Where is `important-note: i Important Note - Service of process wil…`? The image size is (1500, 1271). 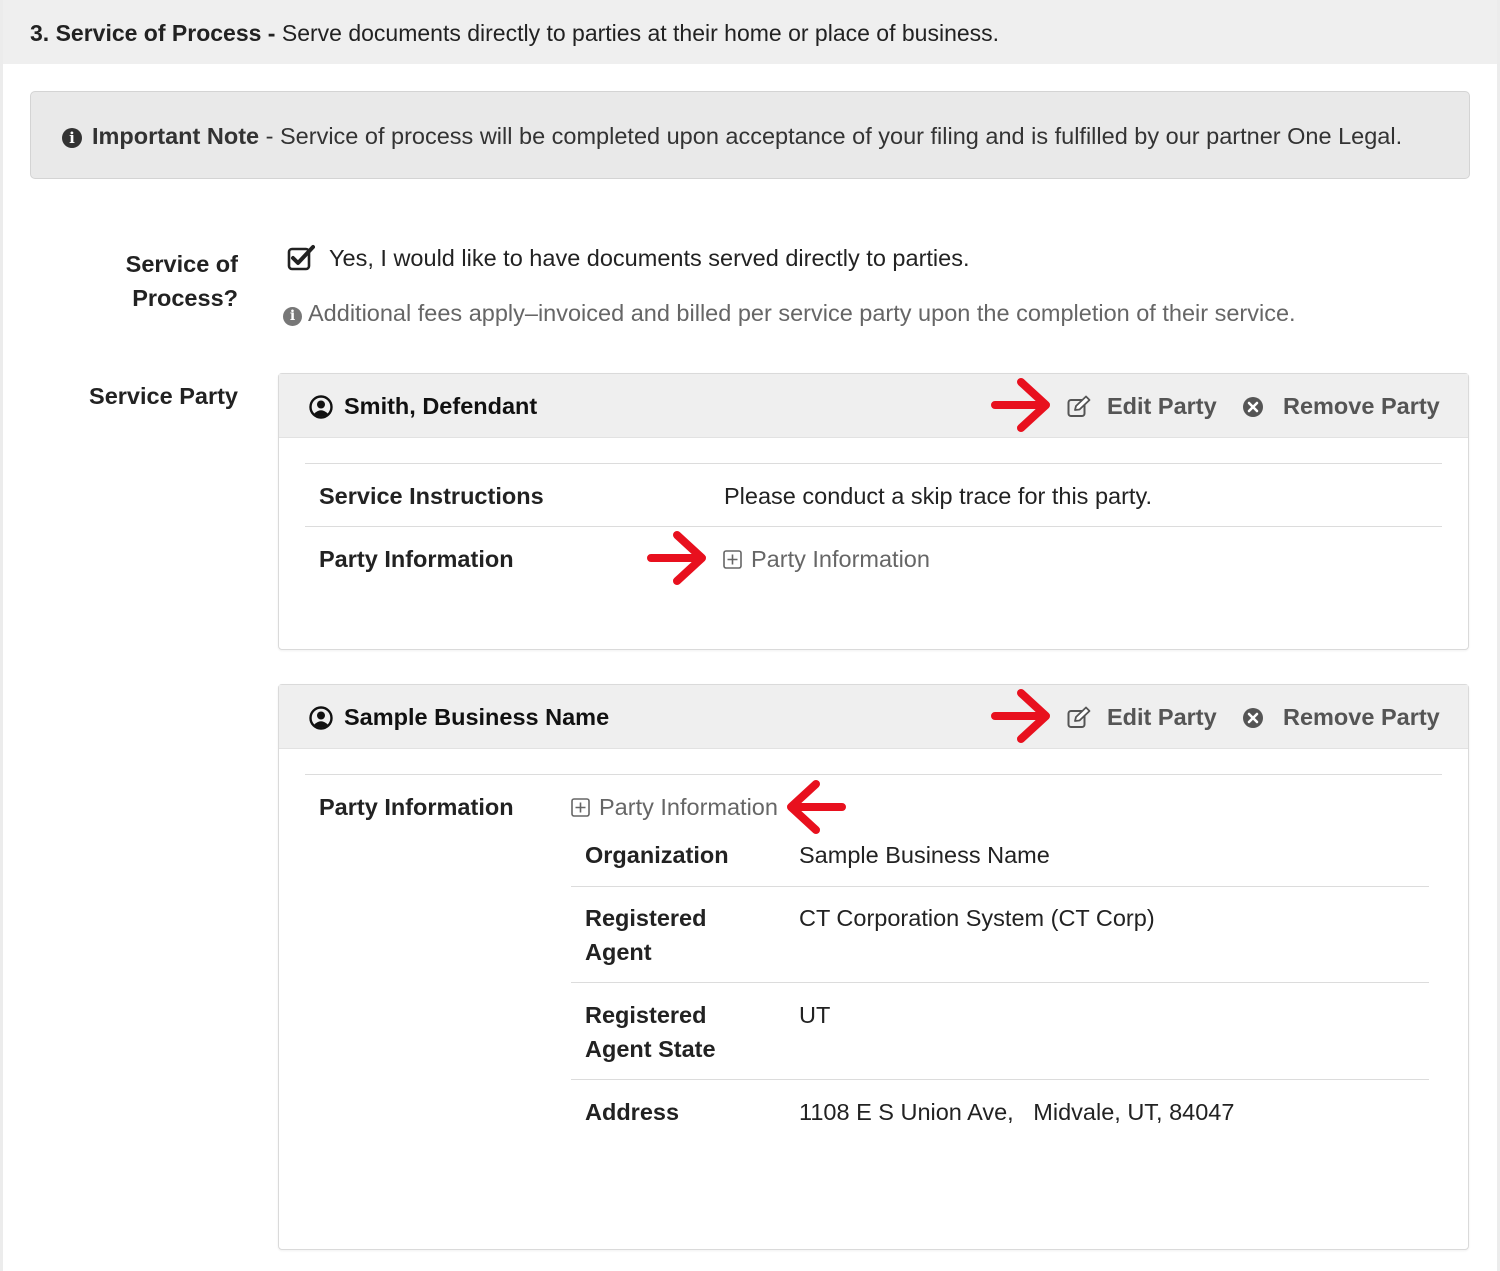 important-note: i Important Note - Service of process wil… is located at coordinates (750, 135).